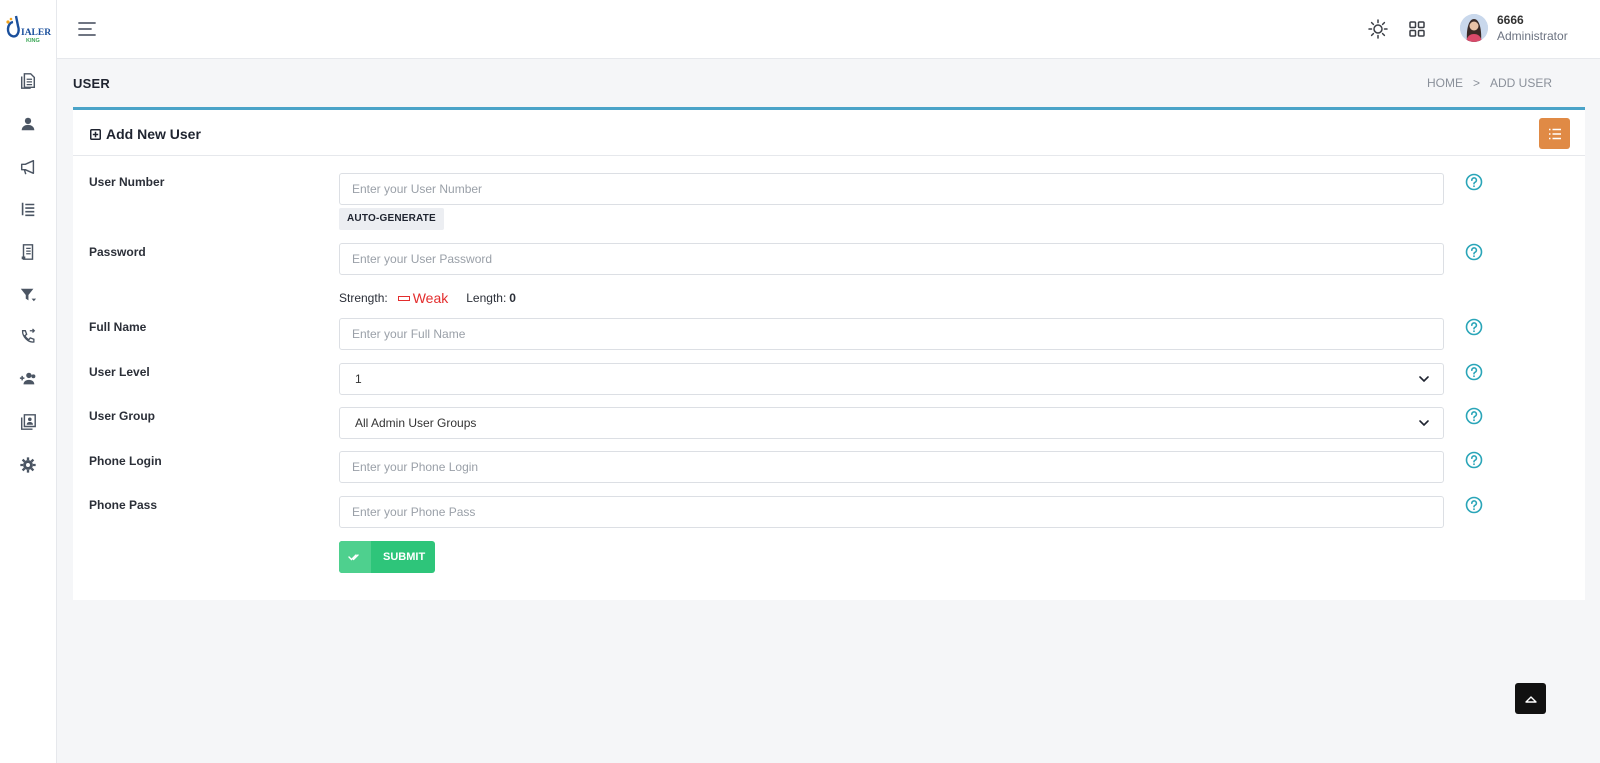 The width and height of the screenshot is (1600, 763). Describe the element at coordinates (891, 259) in the screenshot. I see `password-input` at that location.